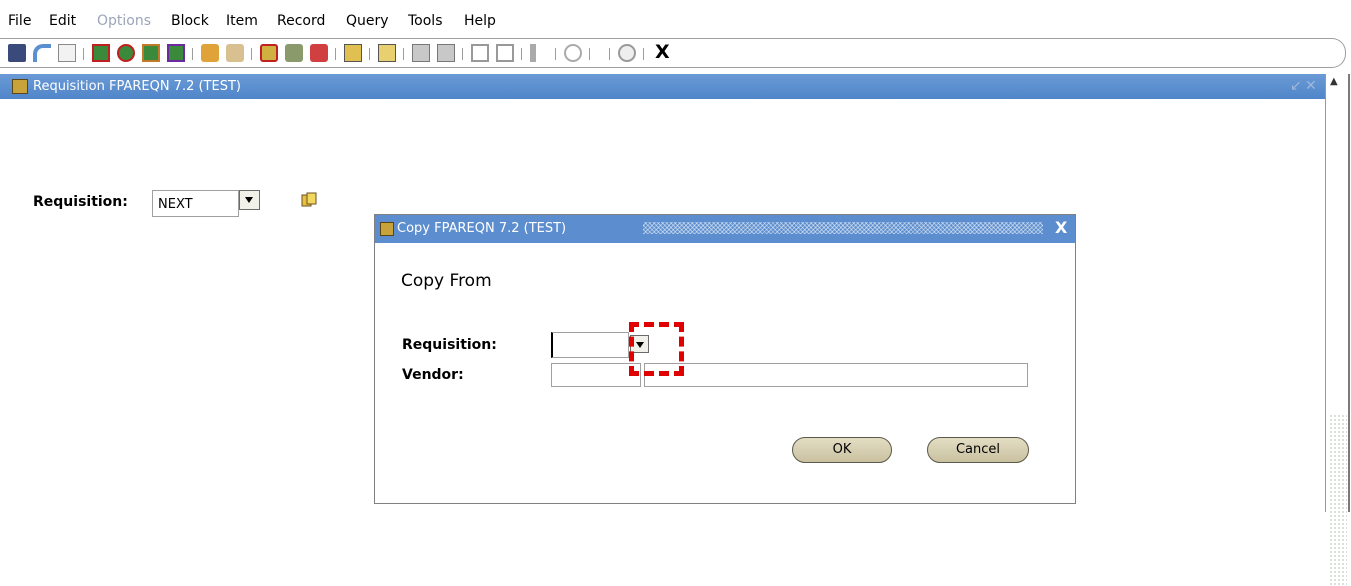 This screenshot has width=1351, height=586. I want to click on copy-icon, so click(353, 53).